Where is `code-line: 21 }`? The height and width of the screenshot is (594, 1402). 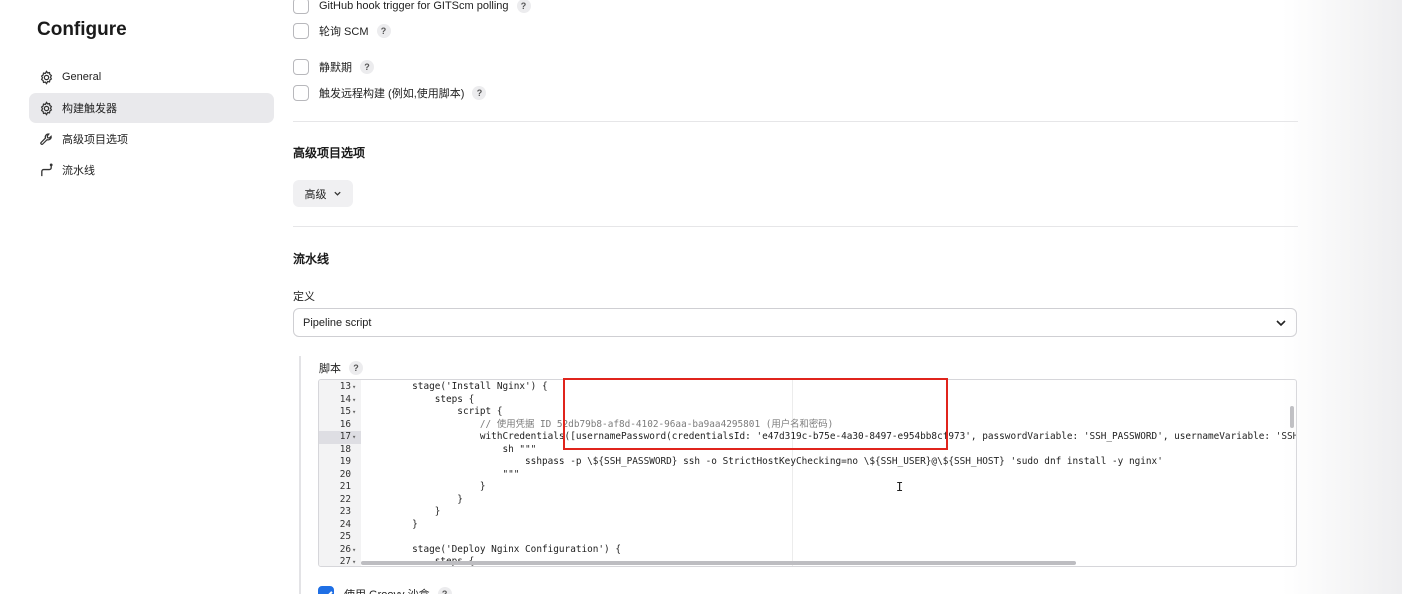 code-line: 21 } is located at coordinates (807, 487).